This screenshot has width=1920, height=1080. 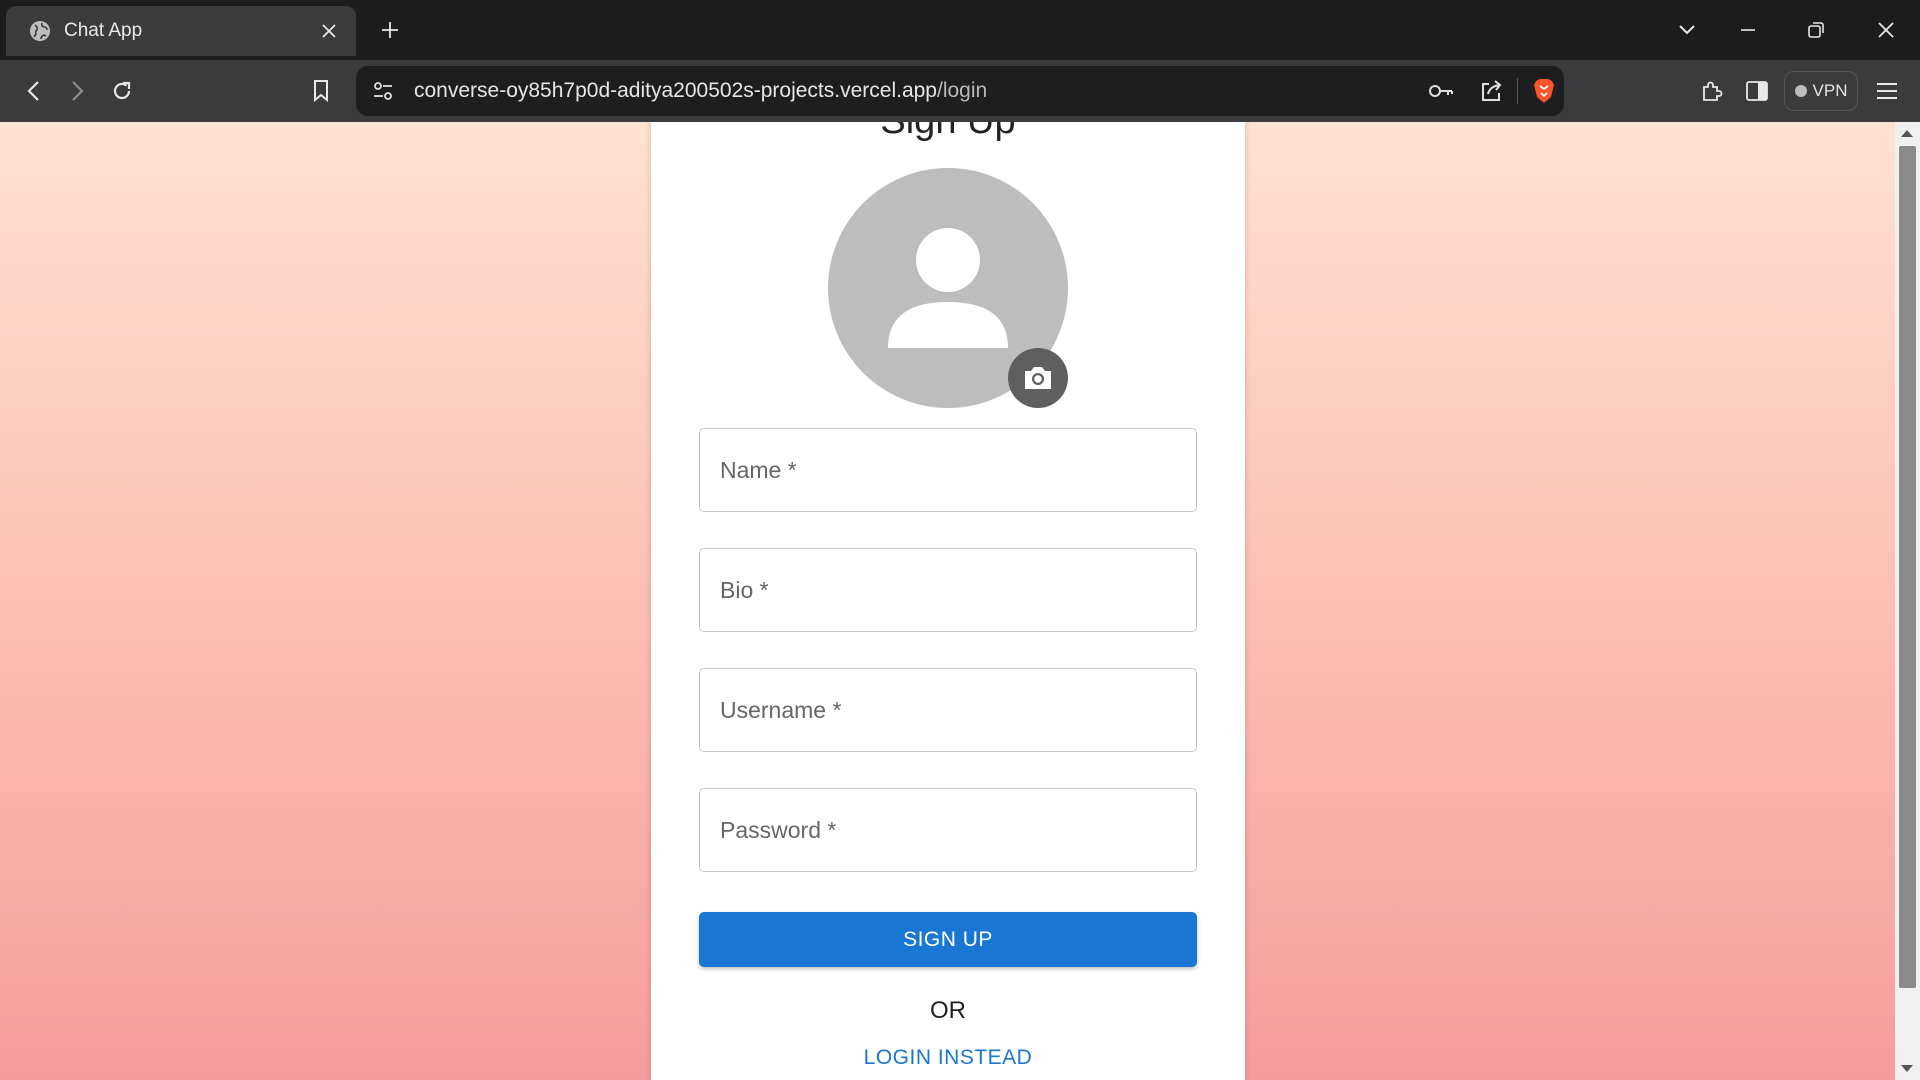 I want to click on password-label: Password *, so click(x=778, y=829).